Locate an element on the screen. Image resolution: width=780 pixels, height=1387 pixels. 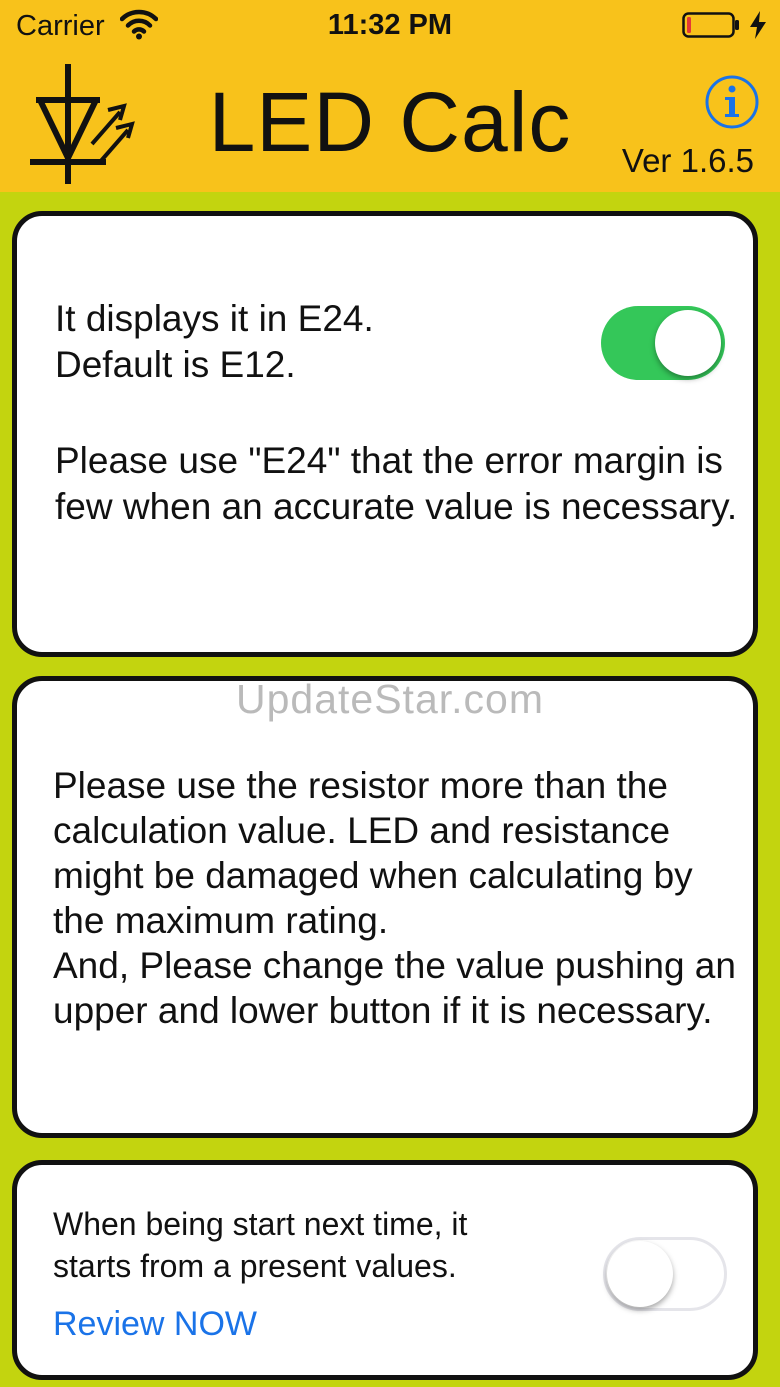
charging-bolt-icon is located at coordinates (758, 25).